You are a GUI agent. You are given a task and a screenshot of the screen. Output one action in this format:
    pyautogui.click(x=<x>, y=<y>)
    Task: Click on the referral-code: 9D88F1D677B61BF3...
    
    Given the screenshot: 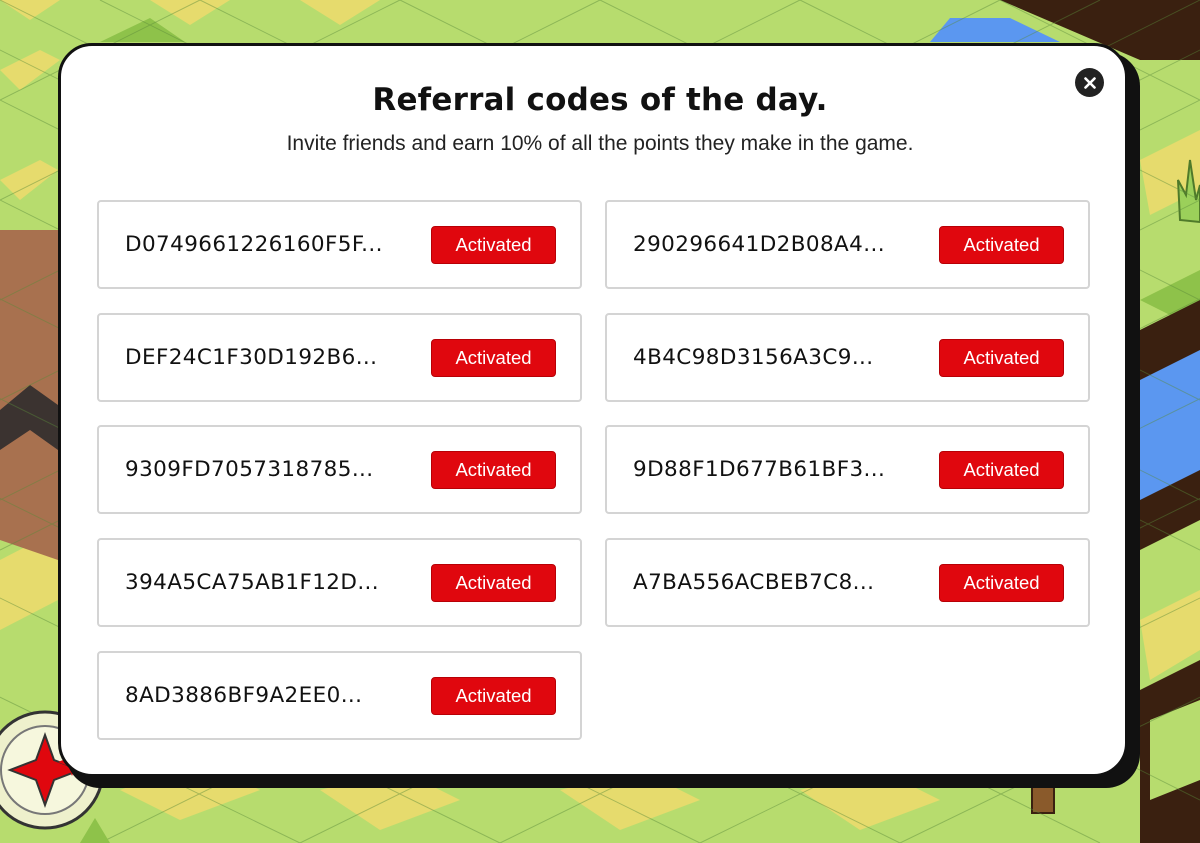 What is the action you would take?
    pyautogui.click(x=759, y=470)
    